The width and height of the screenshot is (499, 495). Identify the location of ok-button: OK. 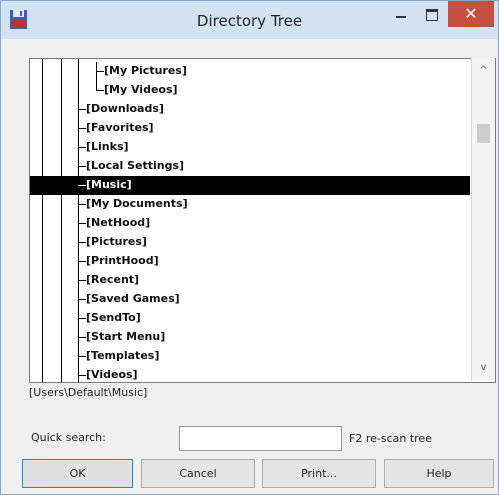
(77, 473).